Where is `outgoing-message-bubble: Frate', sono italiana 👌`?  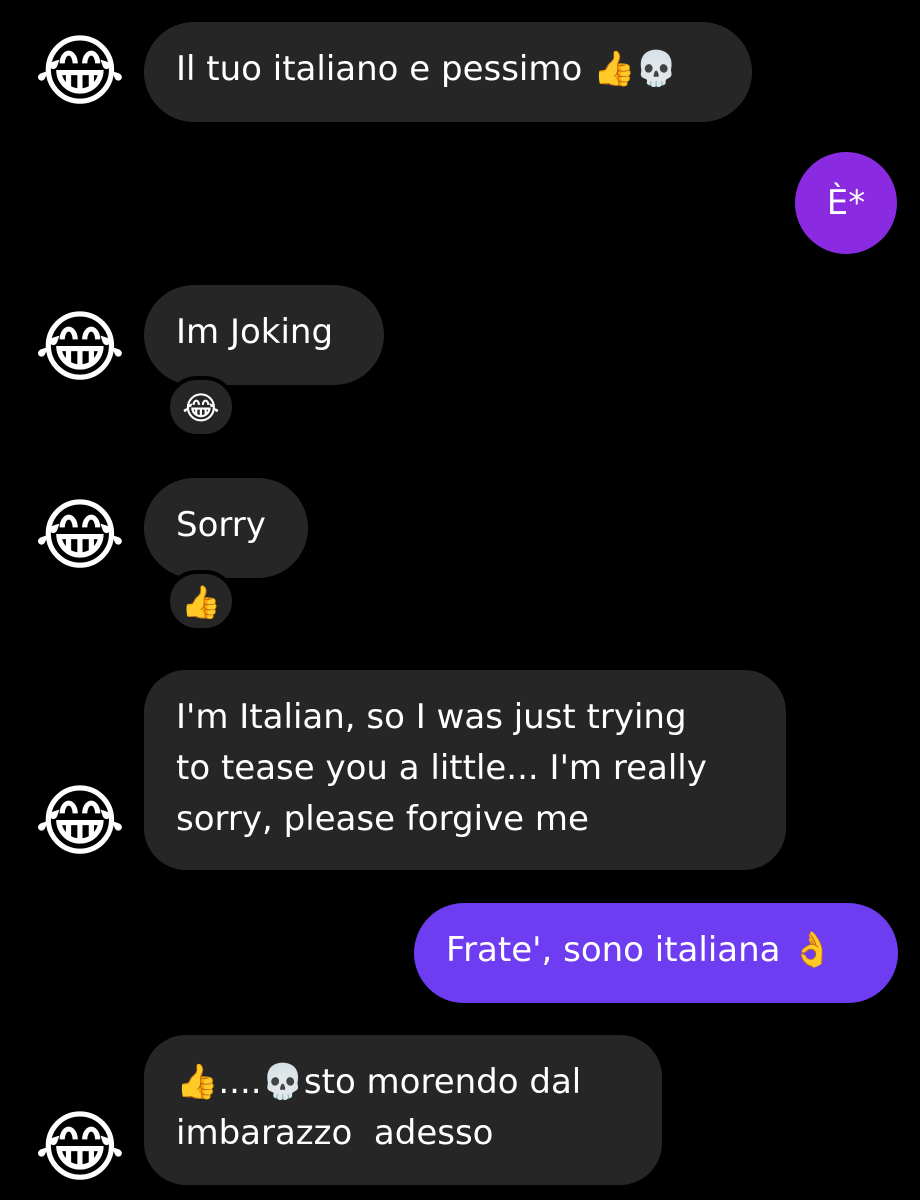
outgoing-message-bubble: Frate', sono italiana 👌 is located at coordinates (656, 953).